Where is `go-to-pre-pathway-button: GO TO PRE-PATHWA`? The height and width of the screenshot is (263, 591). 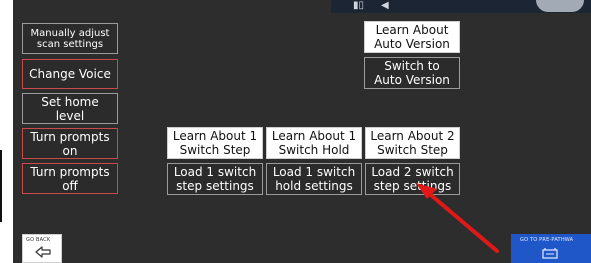 go-to-pre-pathway-button: GO TO PRE-PATHWA is located at coordinates (551, 248).